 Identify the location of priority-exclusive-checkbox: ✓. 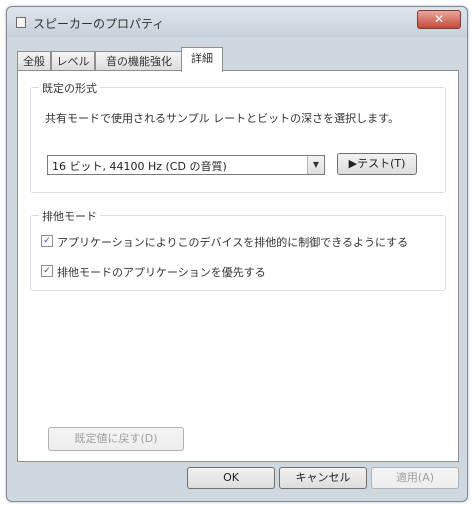
(47, 271).